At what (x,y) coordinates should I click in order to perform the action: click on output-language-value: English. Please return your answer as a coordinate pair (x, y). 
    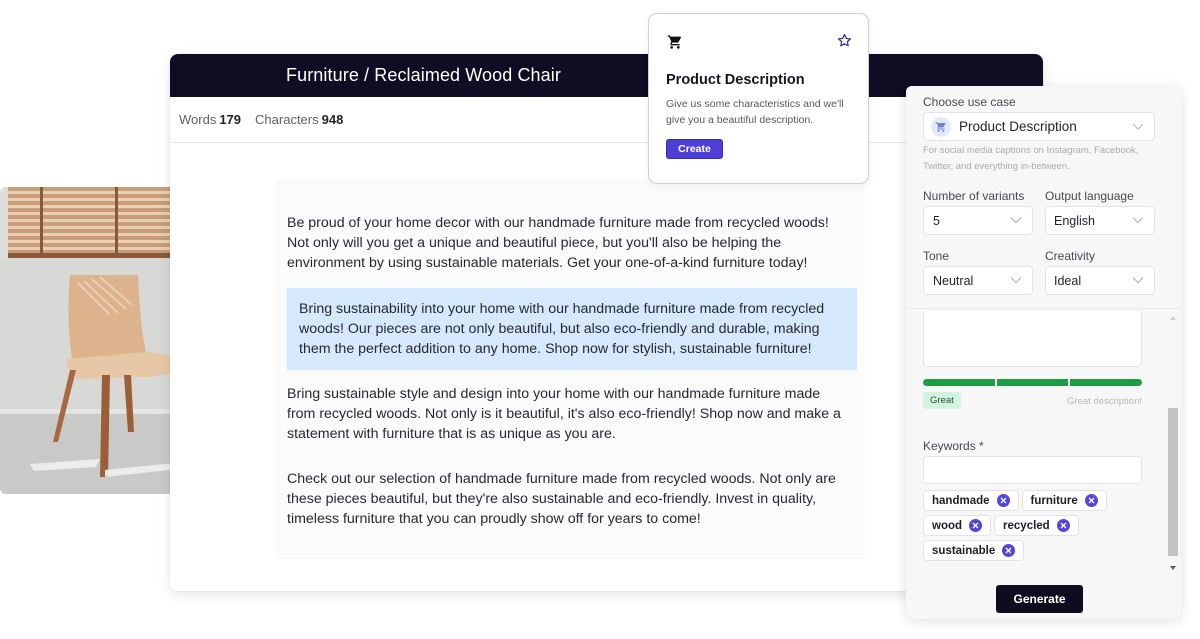
    Looking at the image, I should click on (1074, 220).